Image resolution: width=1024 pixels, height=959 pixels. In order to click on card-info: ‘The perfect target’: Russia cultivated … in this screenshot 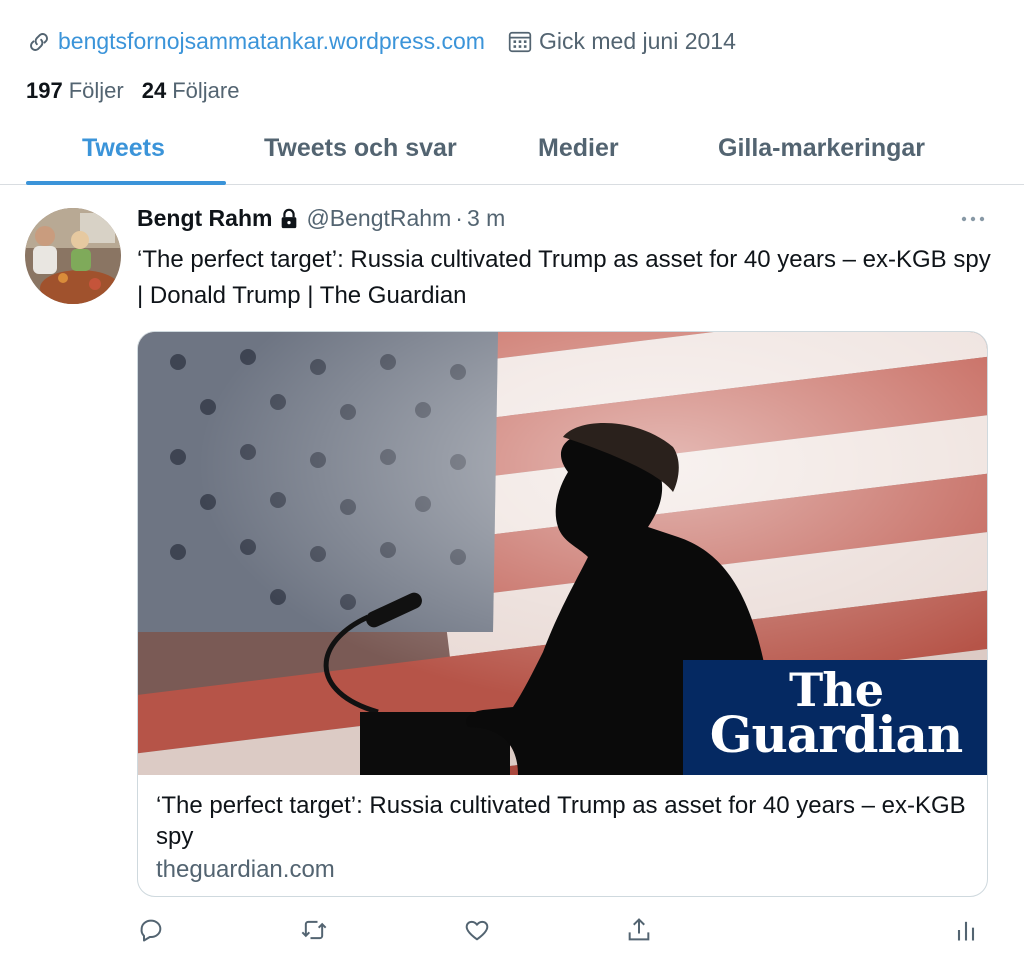, I will do `click(566, 837)`.